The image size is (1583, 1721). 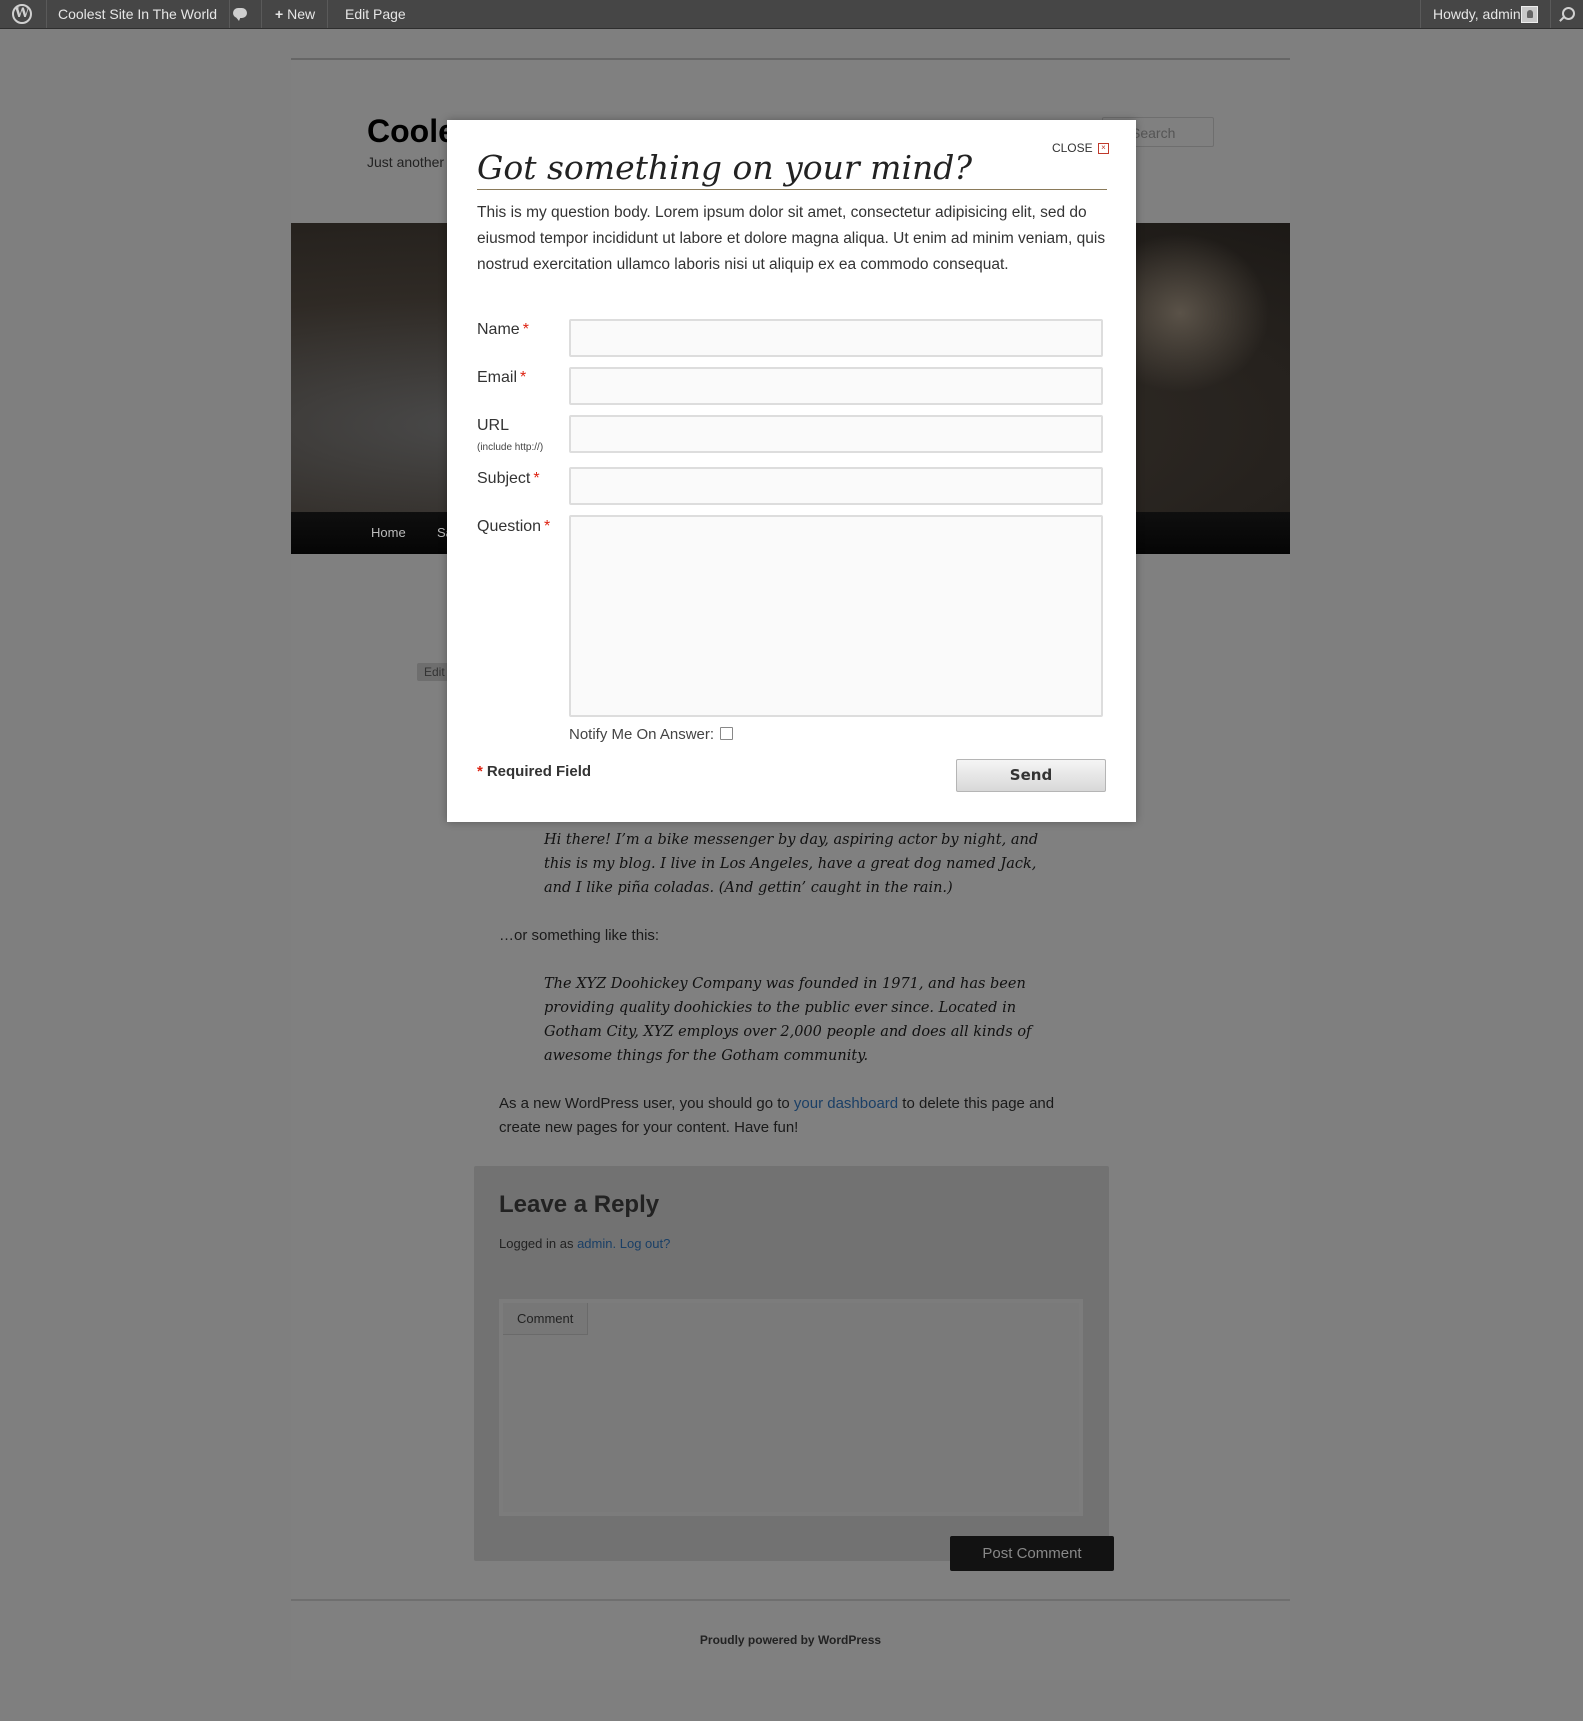 What do you see at coordinates (504, 478) in the screenshot?
I see `subject-label-text: Subject` at bounding box center [504, 478].